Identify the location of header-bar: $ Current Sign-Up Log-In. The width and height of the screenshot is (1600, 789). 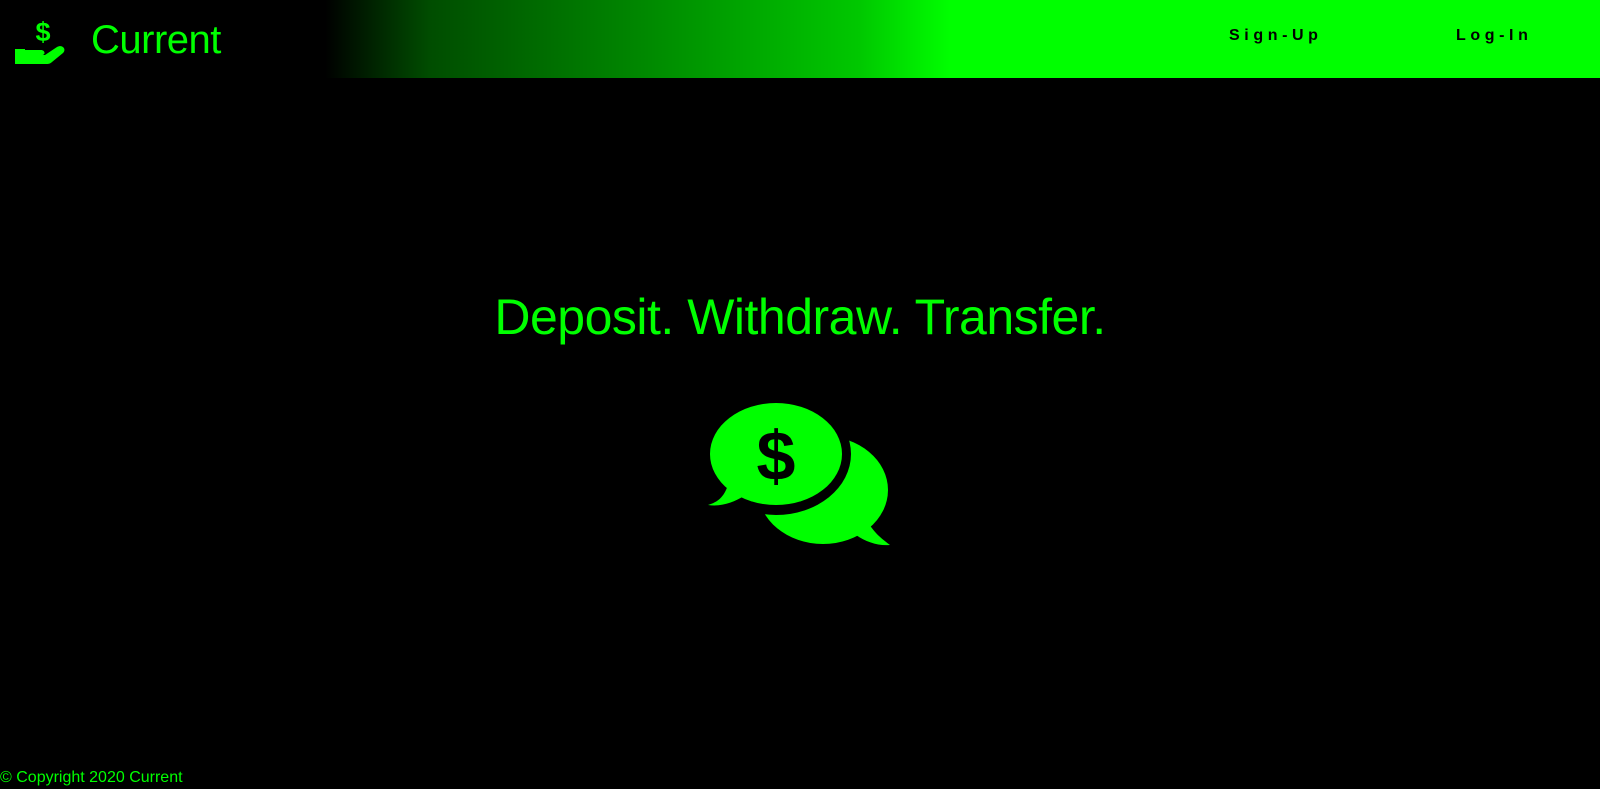
(800, 39).